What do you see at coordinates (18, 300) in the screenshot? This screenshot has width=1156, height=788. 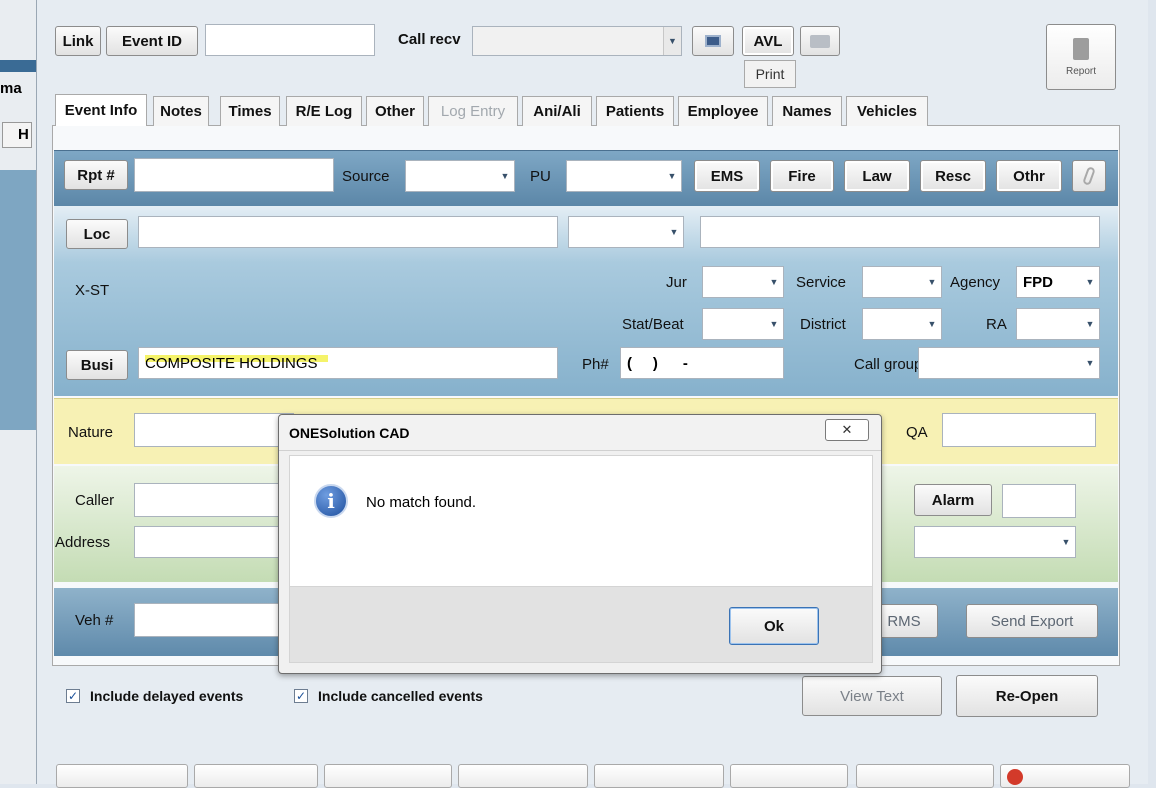 I see `left-strip-panel` at bounding box center [18, 300].